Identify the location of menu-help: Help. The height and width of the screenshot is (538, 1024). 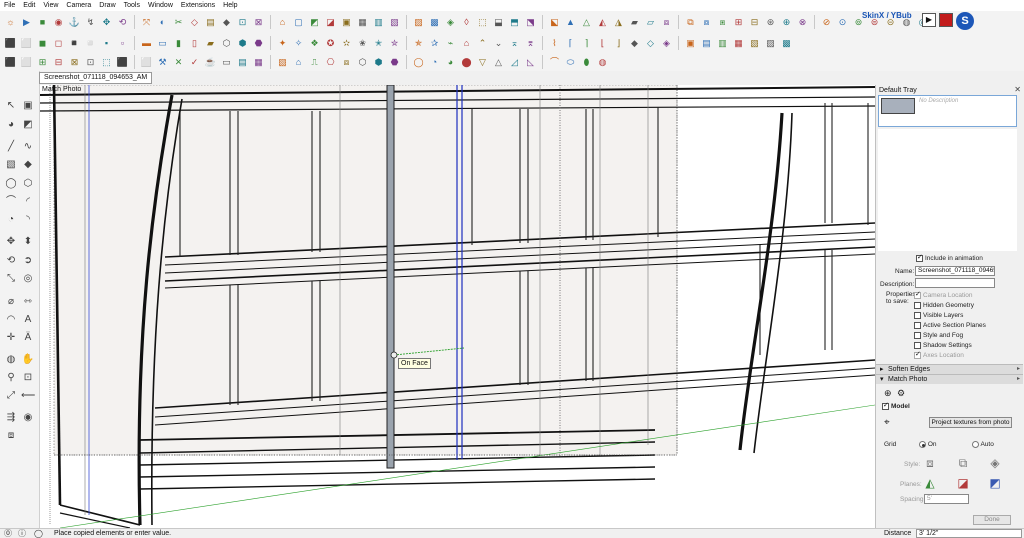
(230, 5).